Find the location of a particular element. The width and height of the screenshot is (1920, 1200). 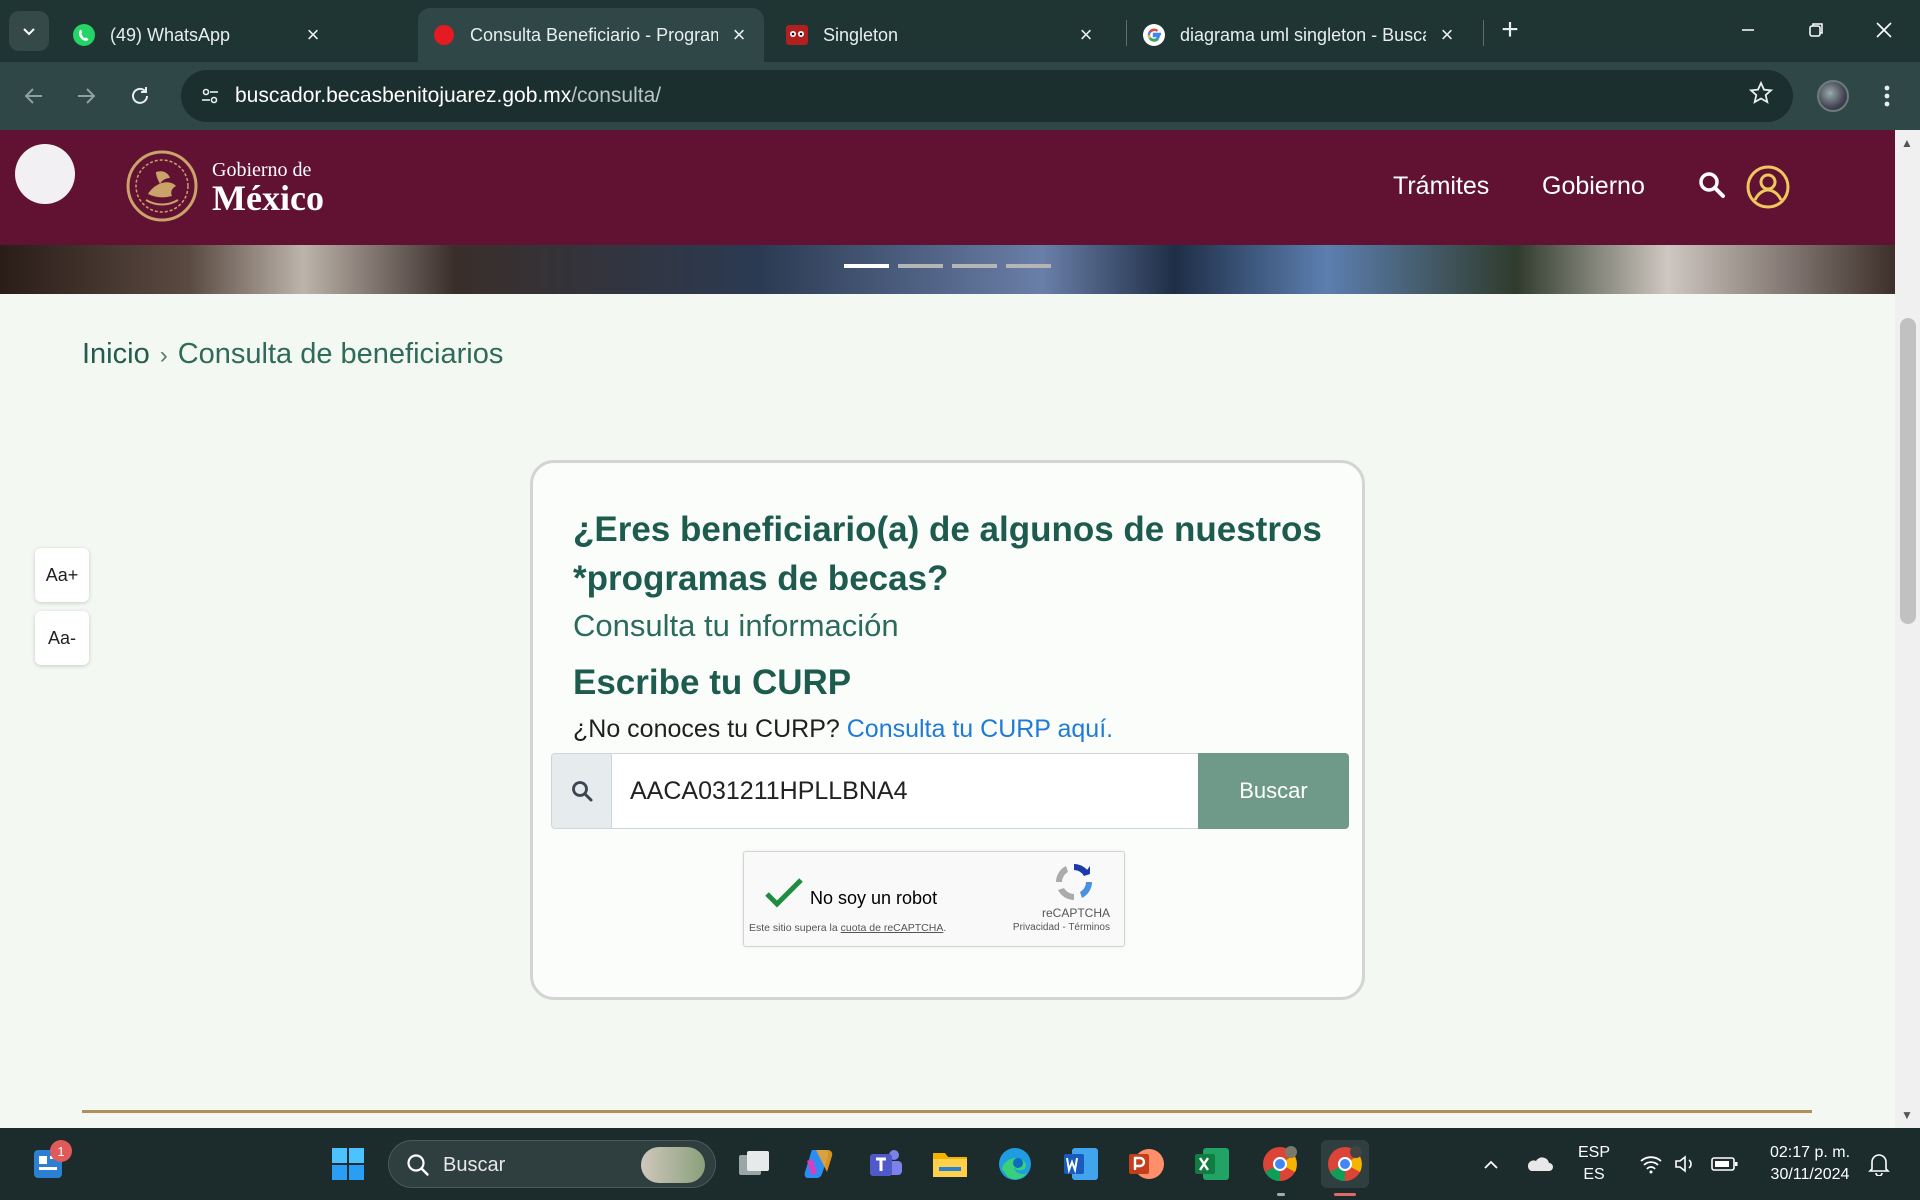

minimize-icon is located at coordinates (1748, 30).